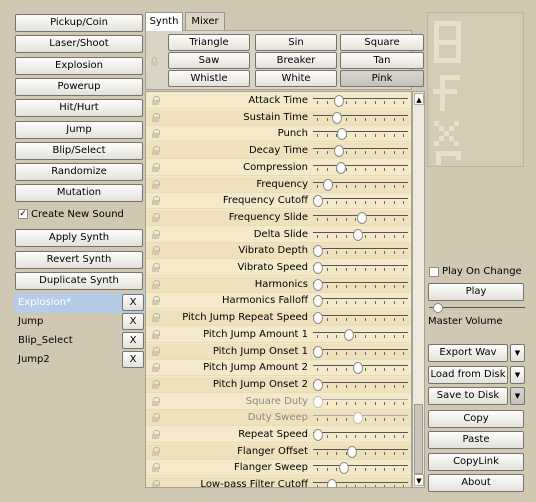 The height and width of the screenshot is (502, 536). What do you see at coordinates (468, 374) in the screenshot?
I see `load-from-disk-button: Load from Disk` at bounding box center [468, 374].